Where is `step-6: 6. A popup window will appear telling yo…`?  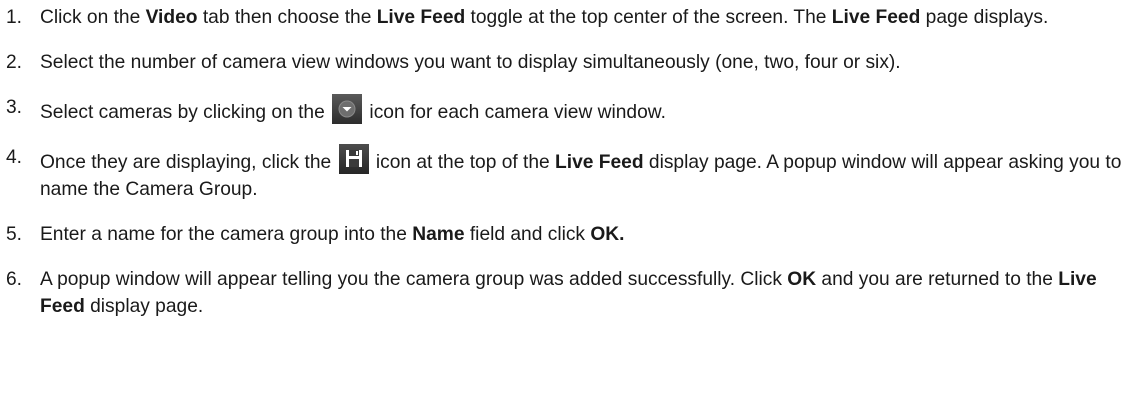
step-6: 6. A popup window will appear telling yo… is located at coordinates (570, 293).